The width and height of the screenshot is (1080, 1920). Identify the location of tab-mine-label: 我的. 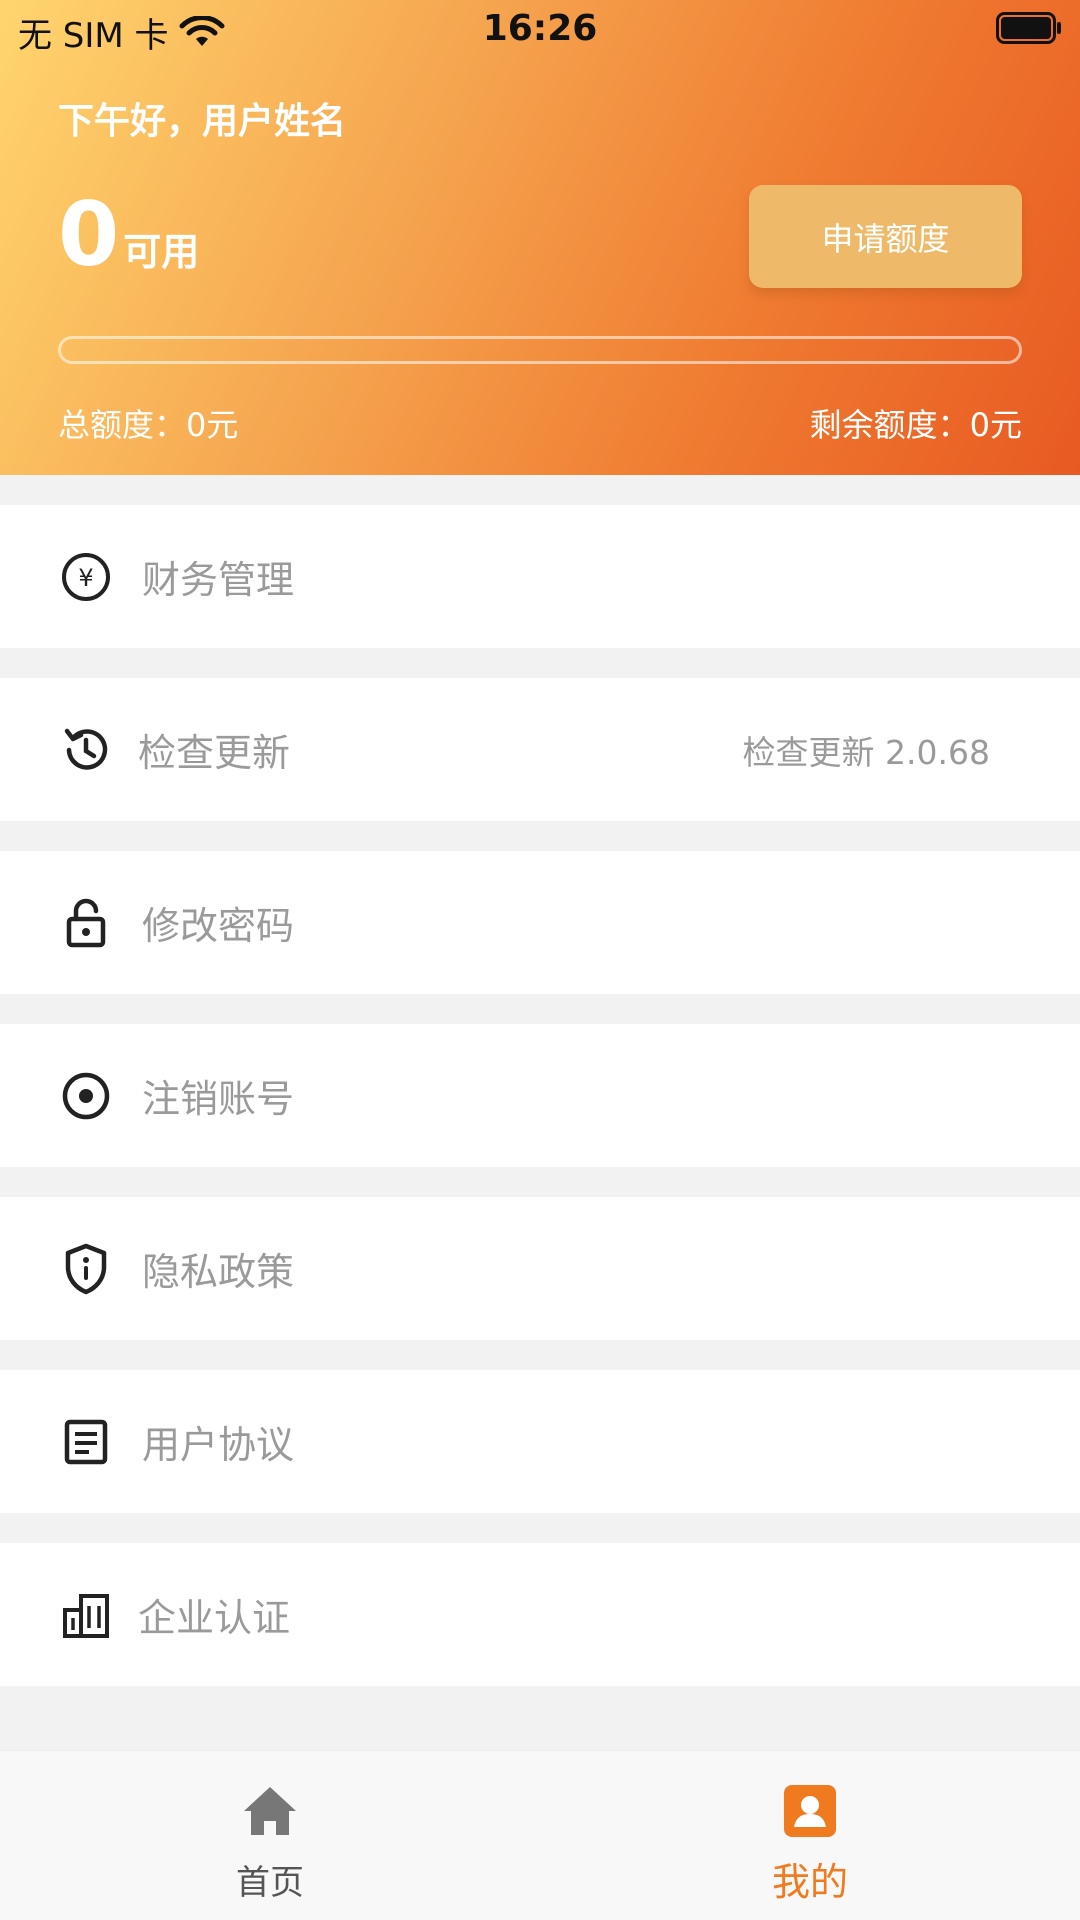
(809, 1882).